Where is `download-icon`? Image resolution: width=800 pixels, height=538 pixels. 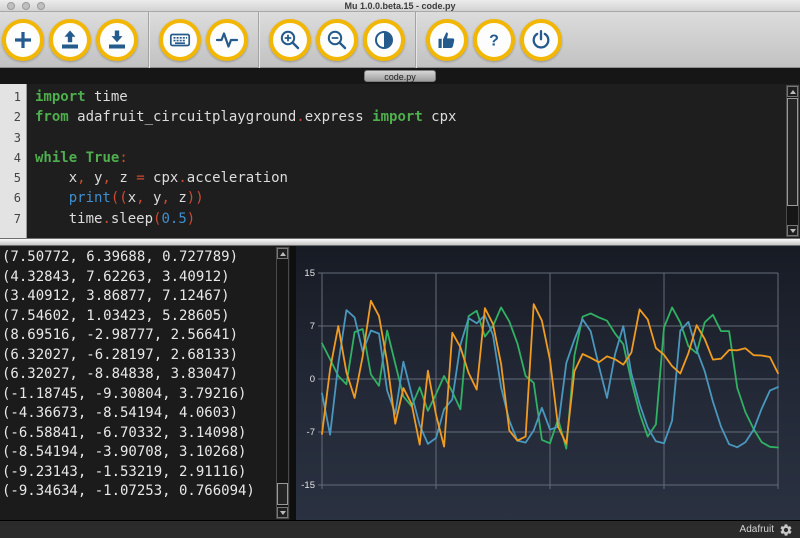
download-icon is located at coordinates (117, 40).